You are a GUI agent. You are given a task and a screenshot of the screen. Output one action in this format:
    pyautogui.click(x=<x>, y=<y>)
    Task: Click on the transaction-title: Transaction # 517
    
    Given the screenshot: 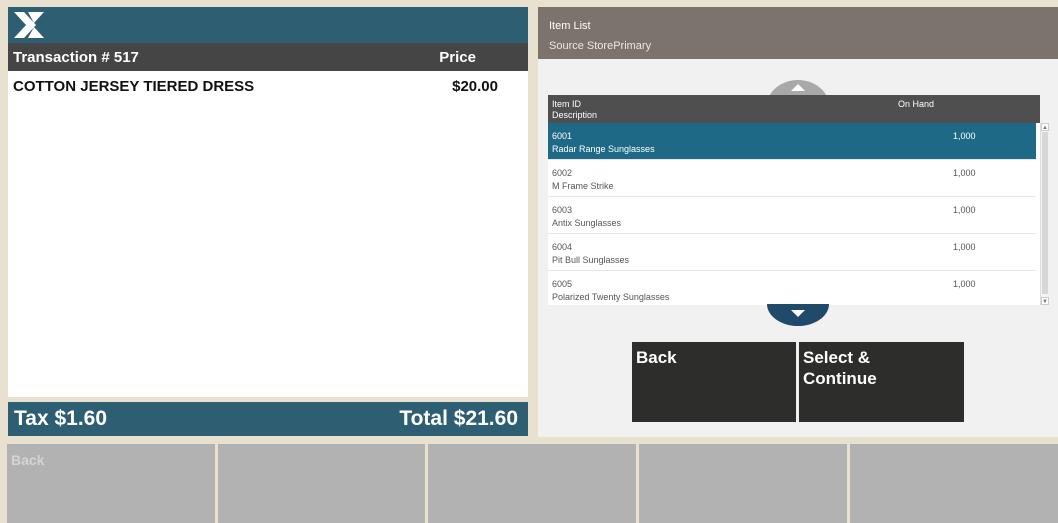 What is the action you would take?
    pyautogui.click(x=76, y=57)
    